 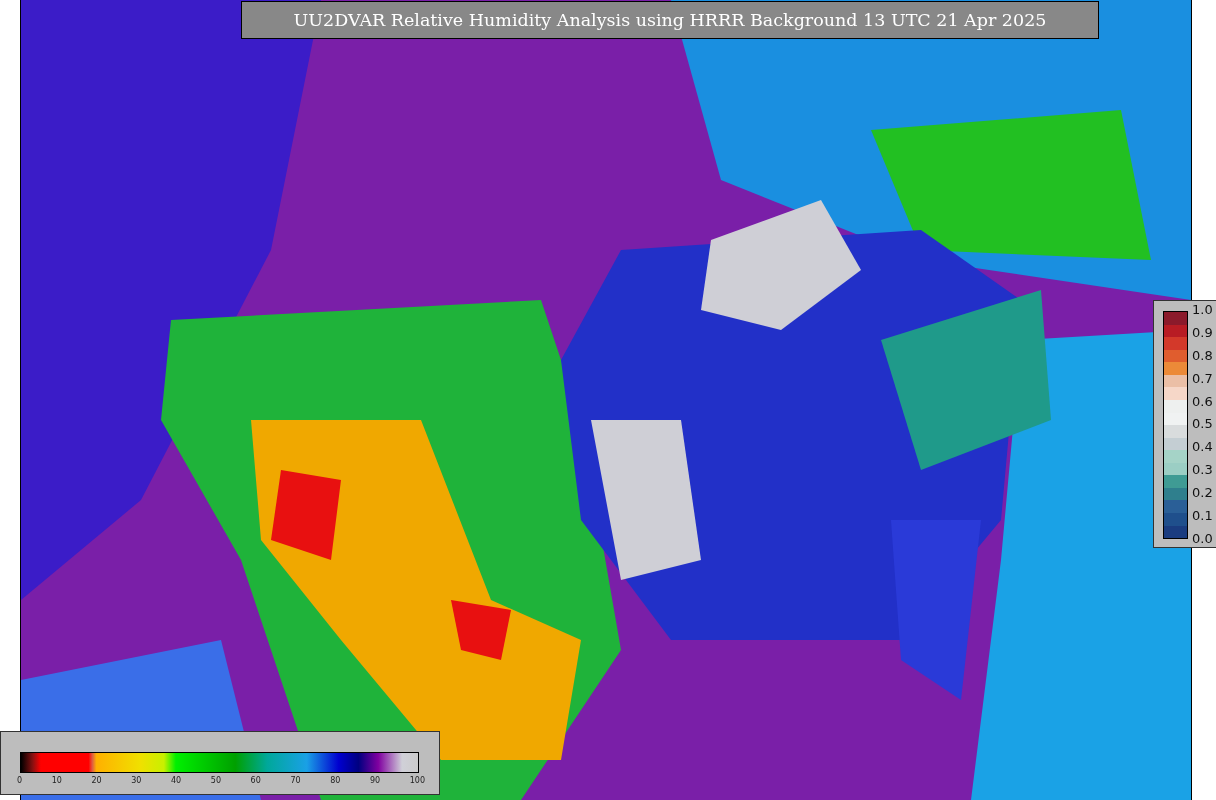 What do you see at coordinates (1202, 538) in the screenshot?
I see `colorbar-label: 0.0` at bounding box center [1202, 538].